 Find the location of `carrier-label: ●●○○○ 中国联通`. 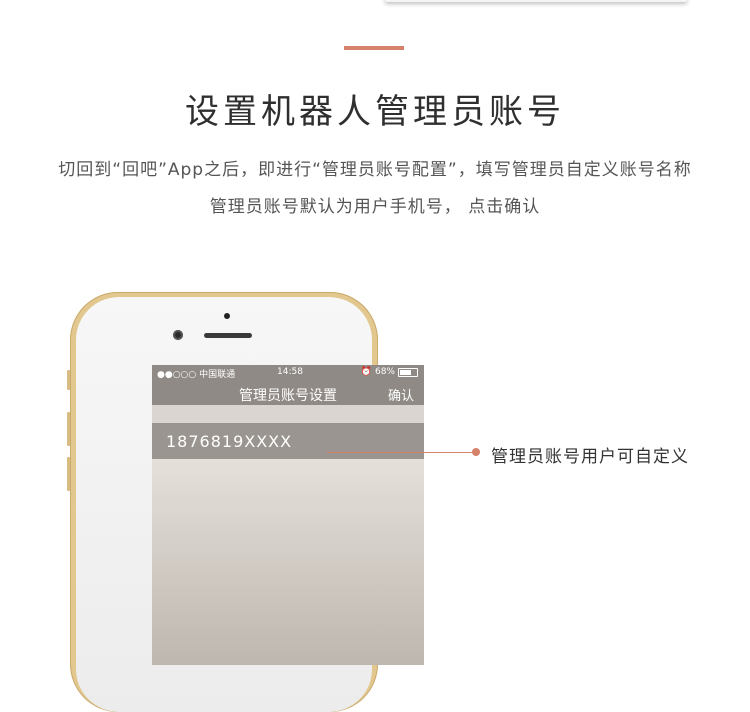

carrier-label: ●●○○○ 中国联通 is located at coordinates (196, 375).